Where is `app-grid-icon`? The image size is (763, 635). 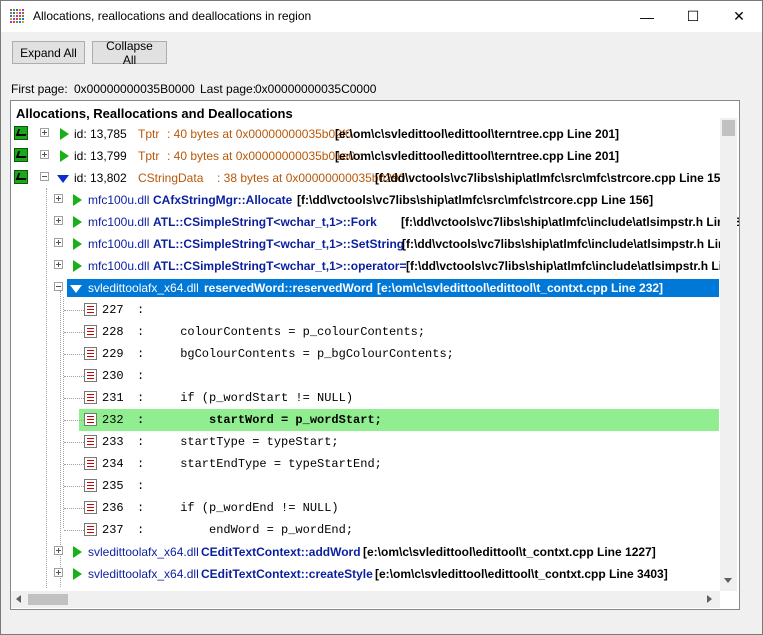
app-grid-icon is located at coordinates (17, 16).